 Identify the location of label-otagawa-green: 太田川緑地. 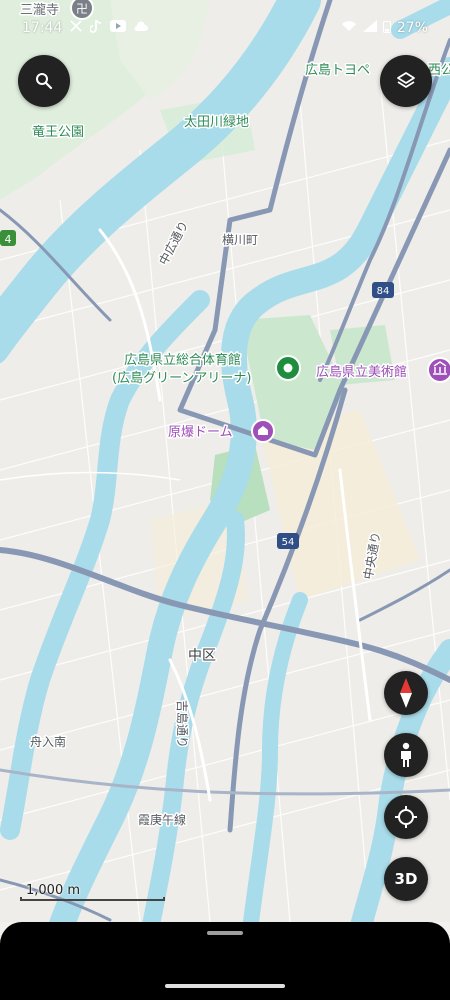
(216, 122).